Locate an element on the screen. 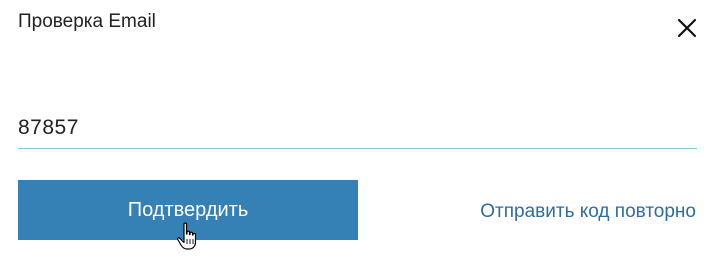  confirm-button: Подтвердить is located at coordinates (188, 210).